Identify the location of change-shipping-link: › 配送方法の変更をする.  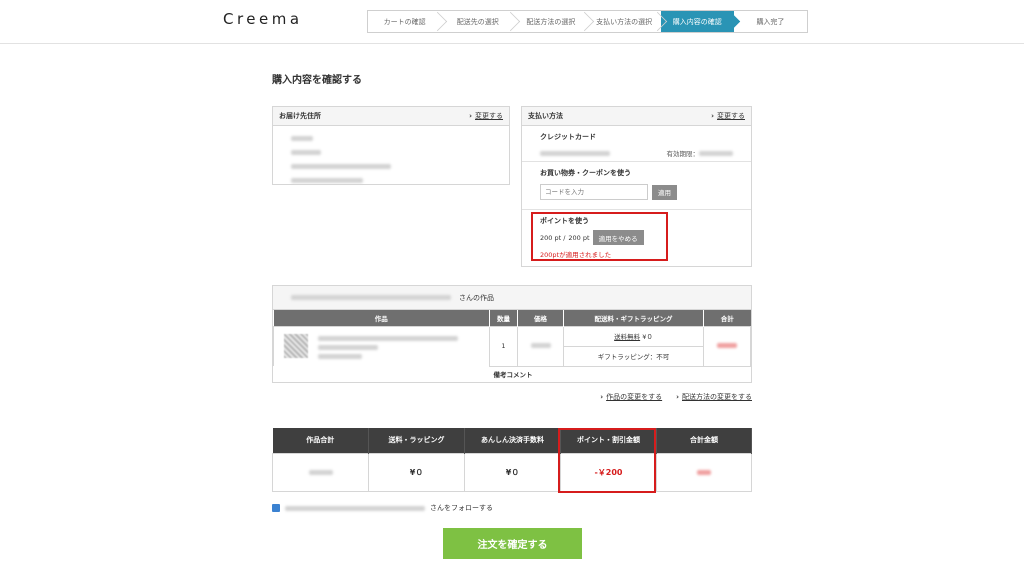
(714, 397).